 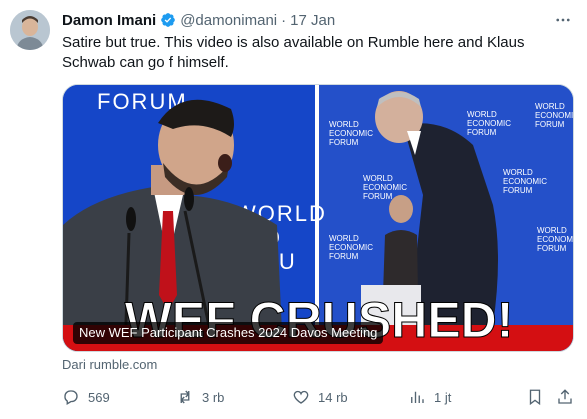 What do you see at coordinates (185, 397) in the screenshot?
I see `repost-icon` at bounding box center [185, 397].